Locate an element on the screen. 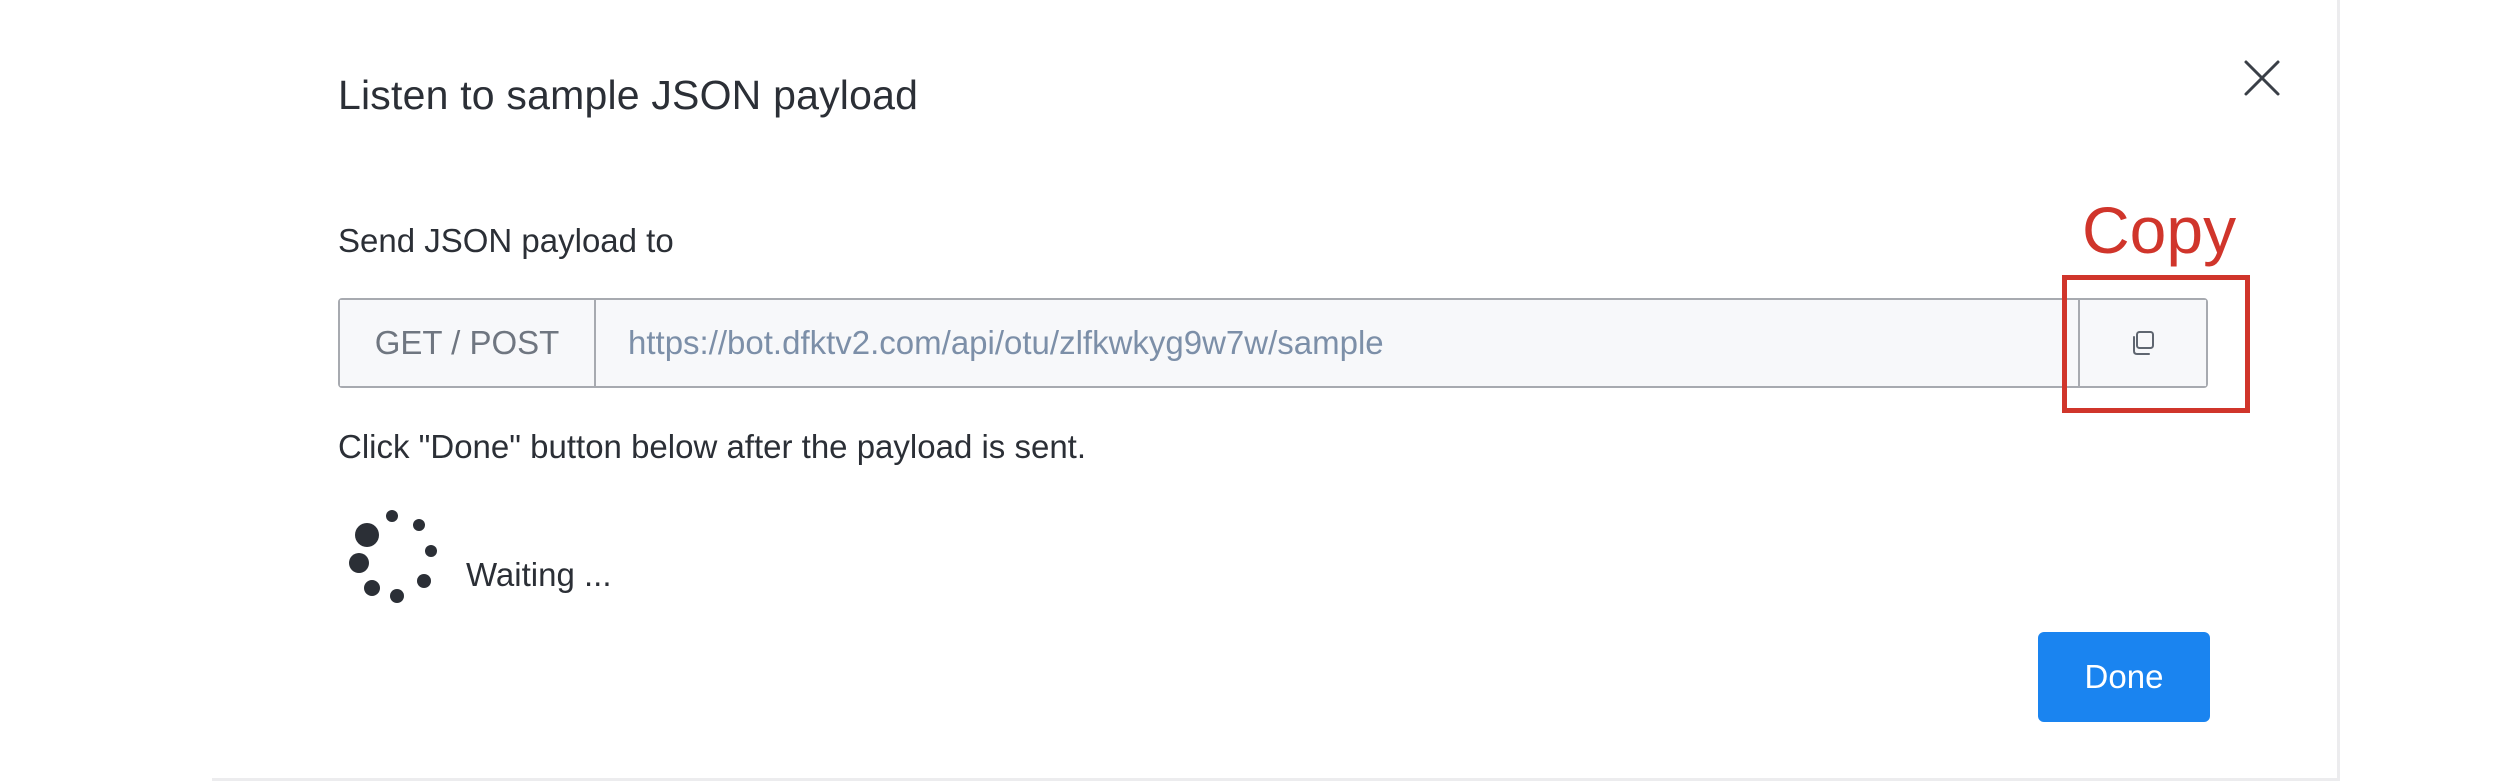 The image size is (2500, 781). close-icon is located at coordinates (2262, 78).